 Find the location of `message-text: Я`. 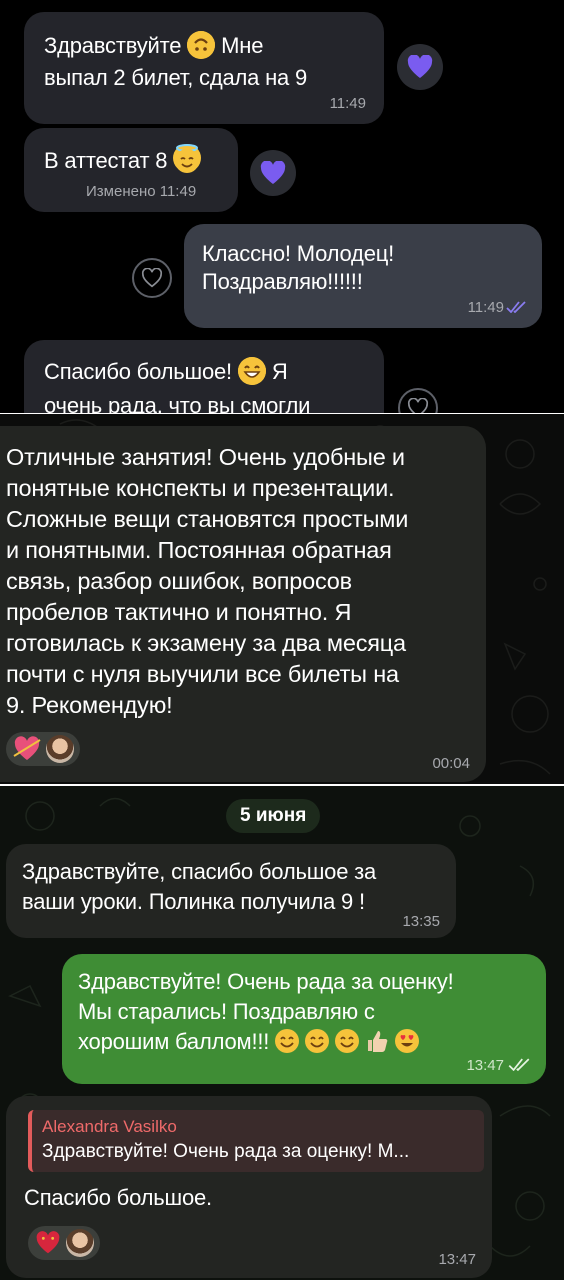

message-text: Я is located at coordinates (279, 371).